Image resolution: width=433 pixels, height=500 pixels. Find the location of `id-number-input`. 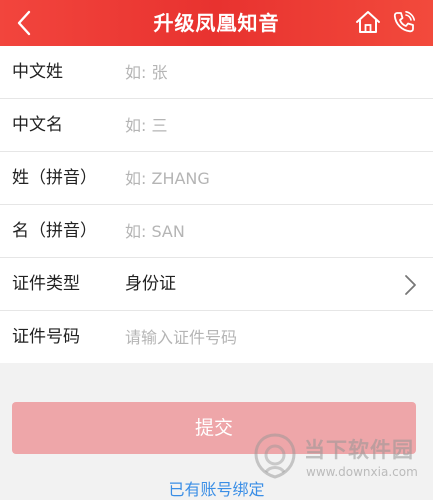

id-number-input is located at coordinates (270, 337).